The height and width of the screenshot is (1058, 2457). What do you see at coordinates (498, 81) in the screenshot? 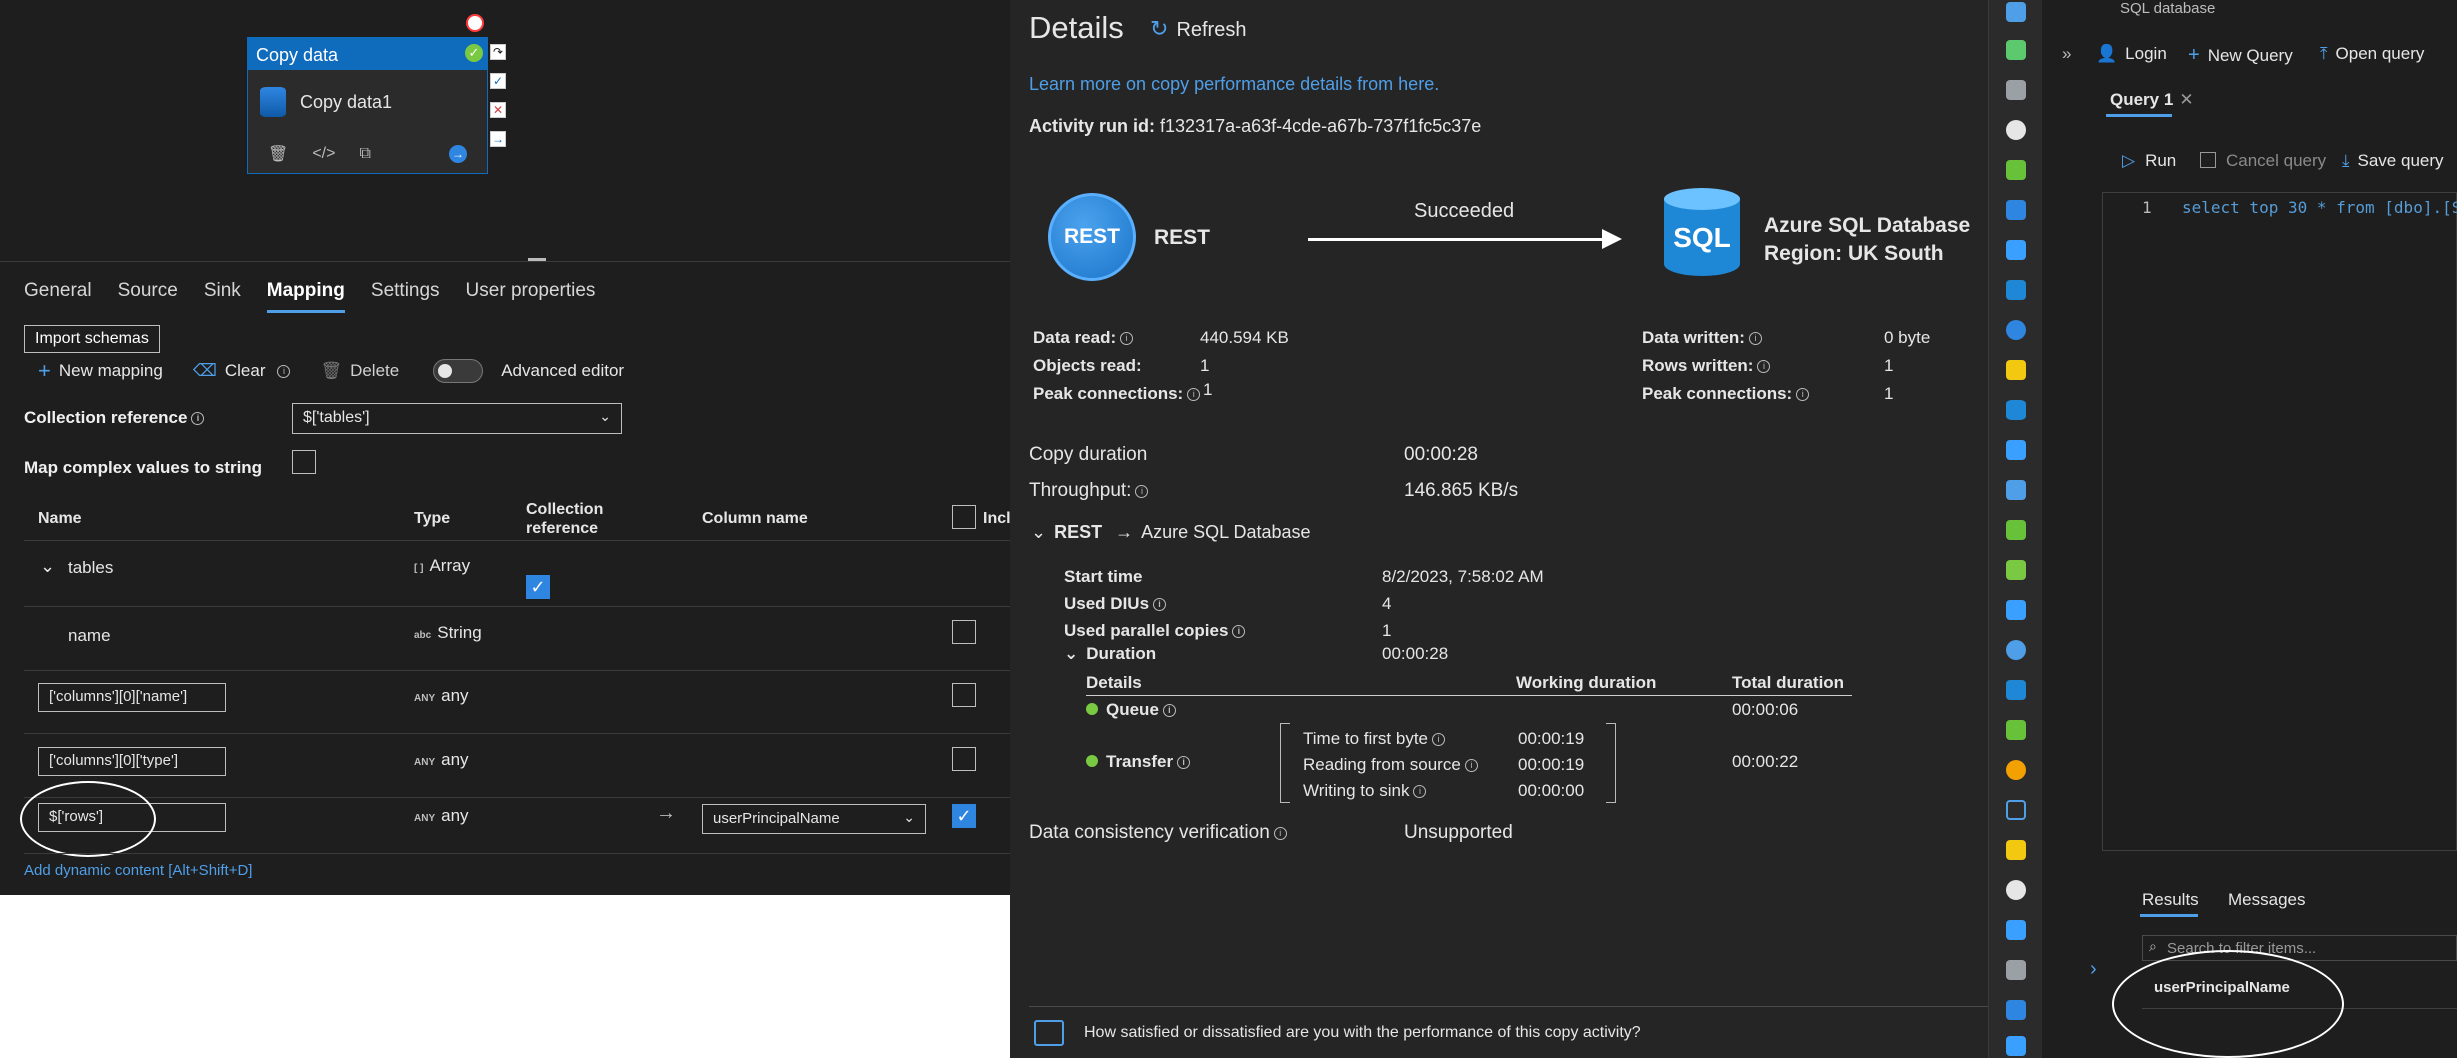
I see `success-handle-icon: ✓` at bounding box center [498, 81].